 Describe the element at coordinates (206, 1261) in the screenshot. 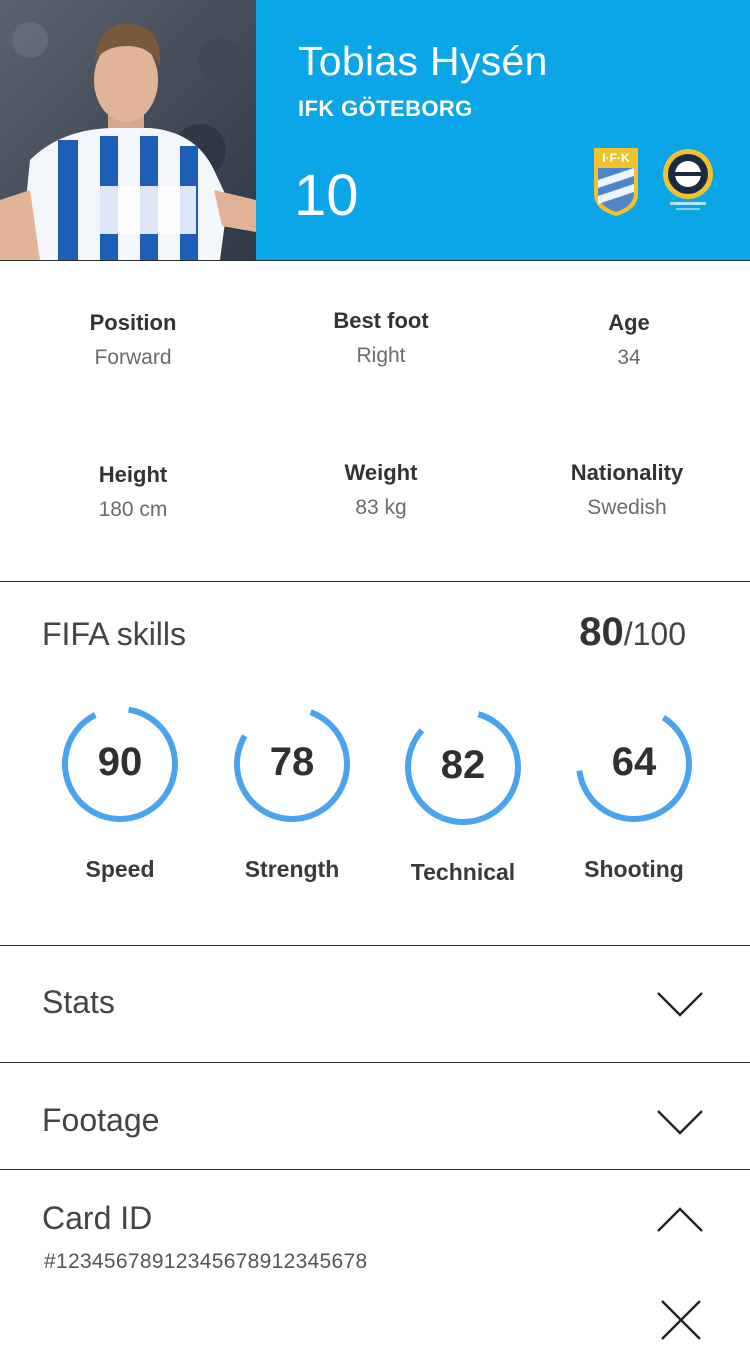

I see `card-id-value: #12345678912345678912345678` at that location.